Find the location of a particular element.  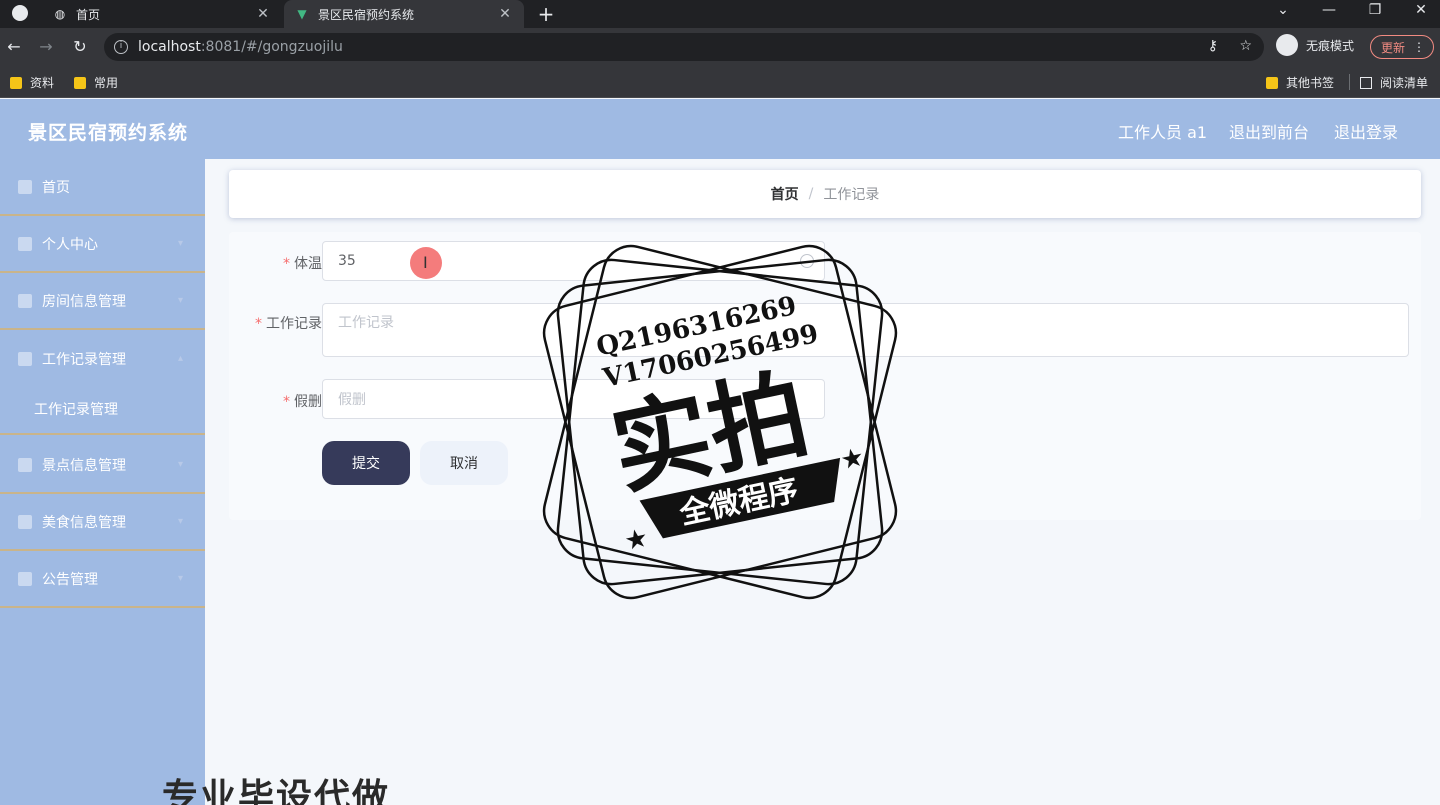

current-user: 工作人员 a1 is located at coordinates (1163, 132).